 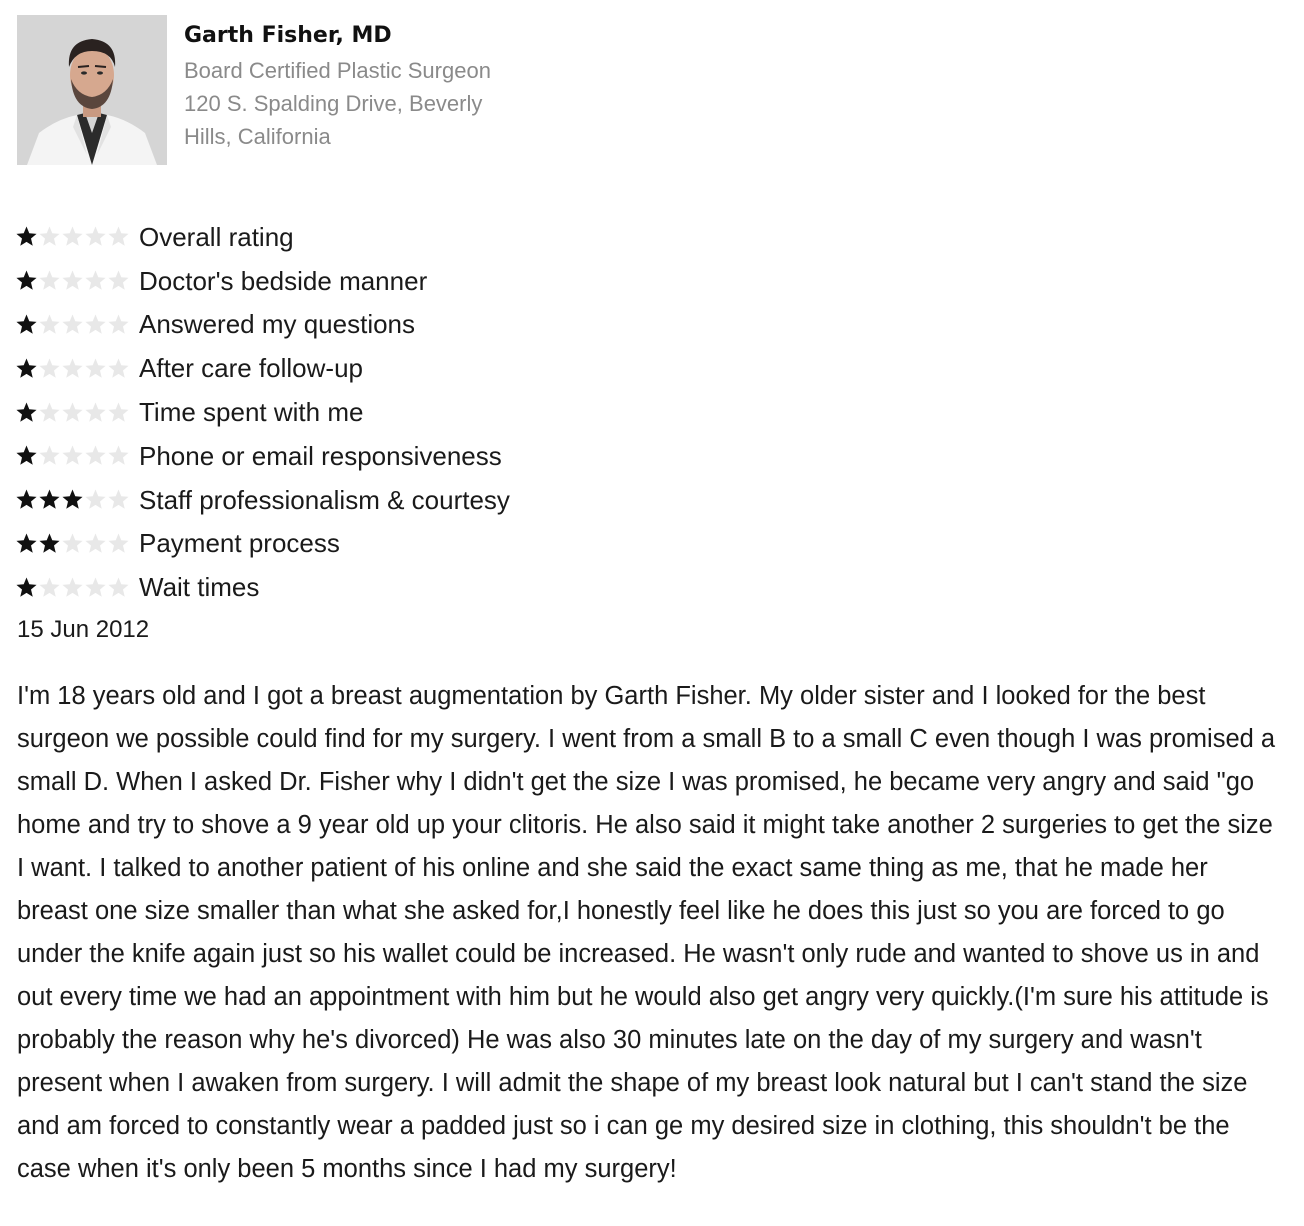 I want to click on rating-row-bedside-manner: Doctor's bedside manner, so click(x=262, y=281).